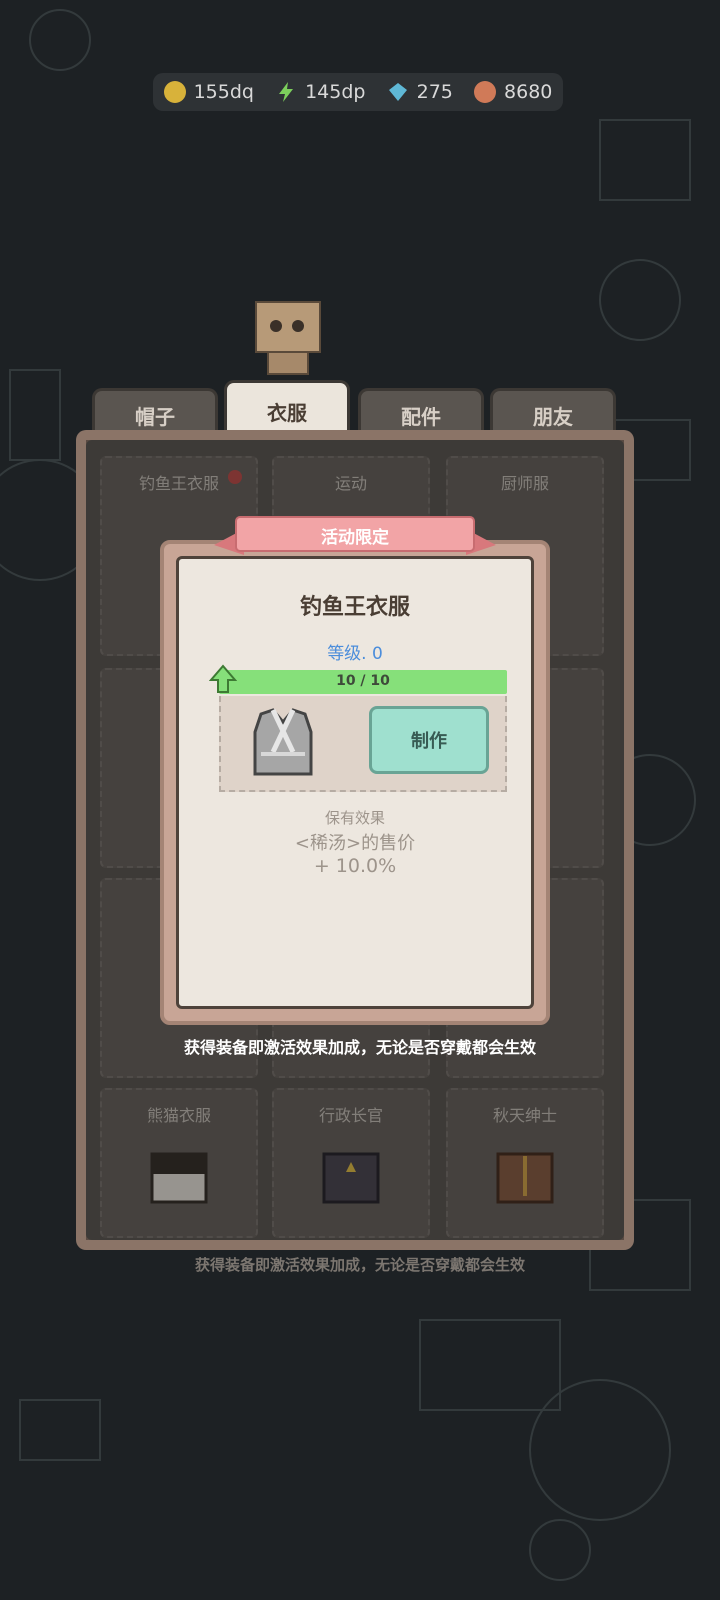 Image resolution: width=720 pixels, height=1600 pixels. I want to click on currency-energy: 145dp, so click(320, 92).